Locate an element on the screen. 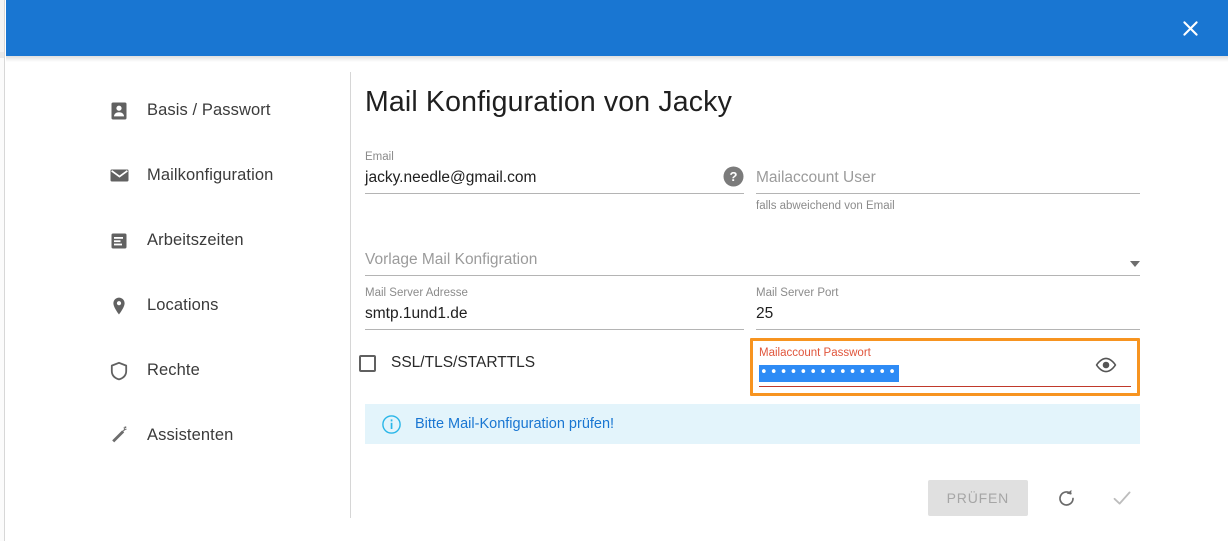 The height and width of the screenshot is (541, 1228). info-banner-text: Bitte Mail-Konfiguration prüfen! is located at coordinates (515, 424).